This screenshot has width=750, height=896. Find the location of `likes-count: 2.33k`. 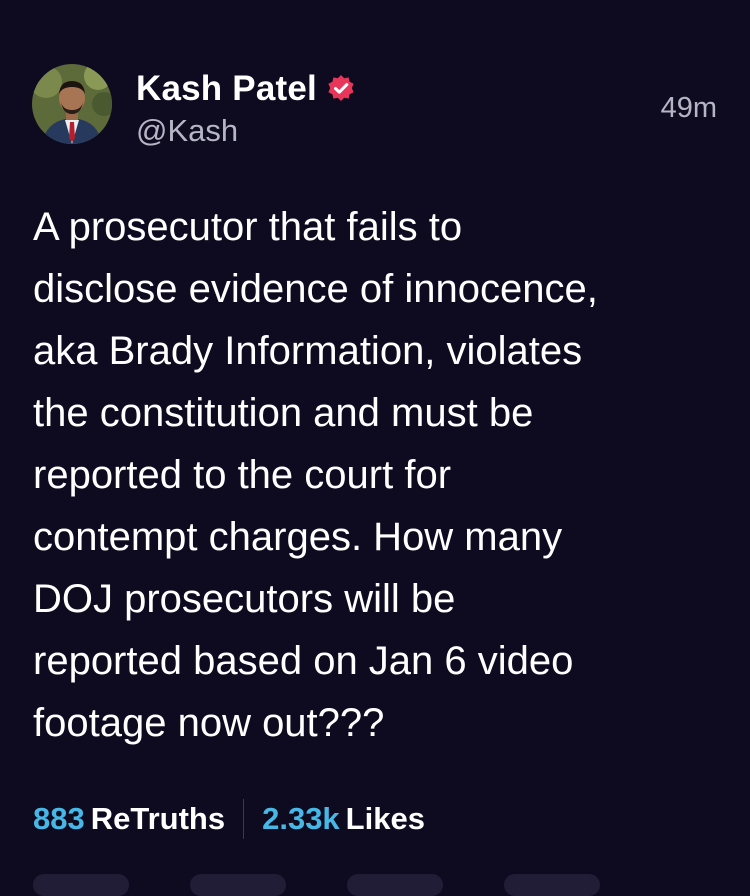

likes-count: 2.33k is located at coordinates (301, 818).